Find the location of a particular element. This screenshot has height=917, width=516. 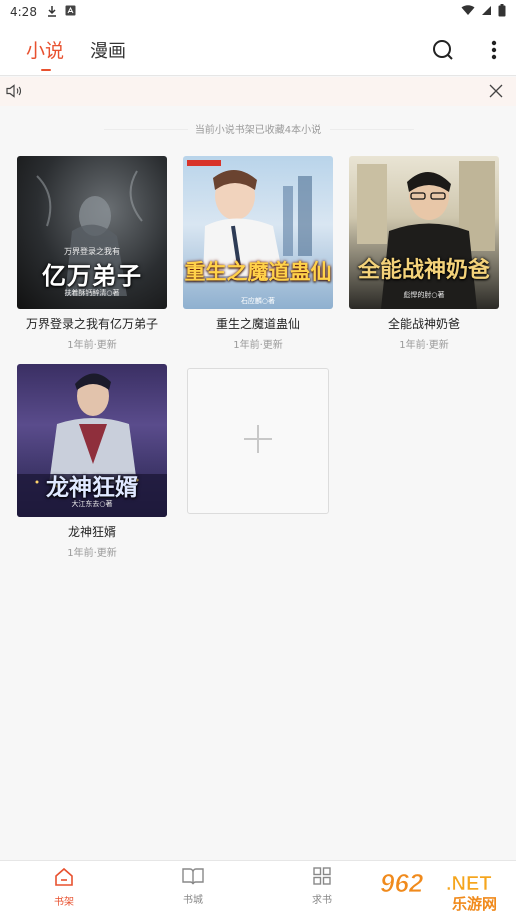

download-icon is located at coordinates (52, 12).